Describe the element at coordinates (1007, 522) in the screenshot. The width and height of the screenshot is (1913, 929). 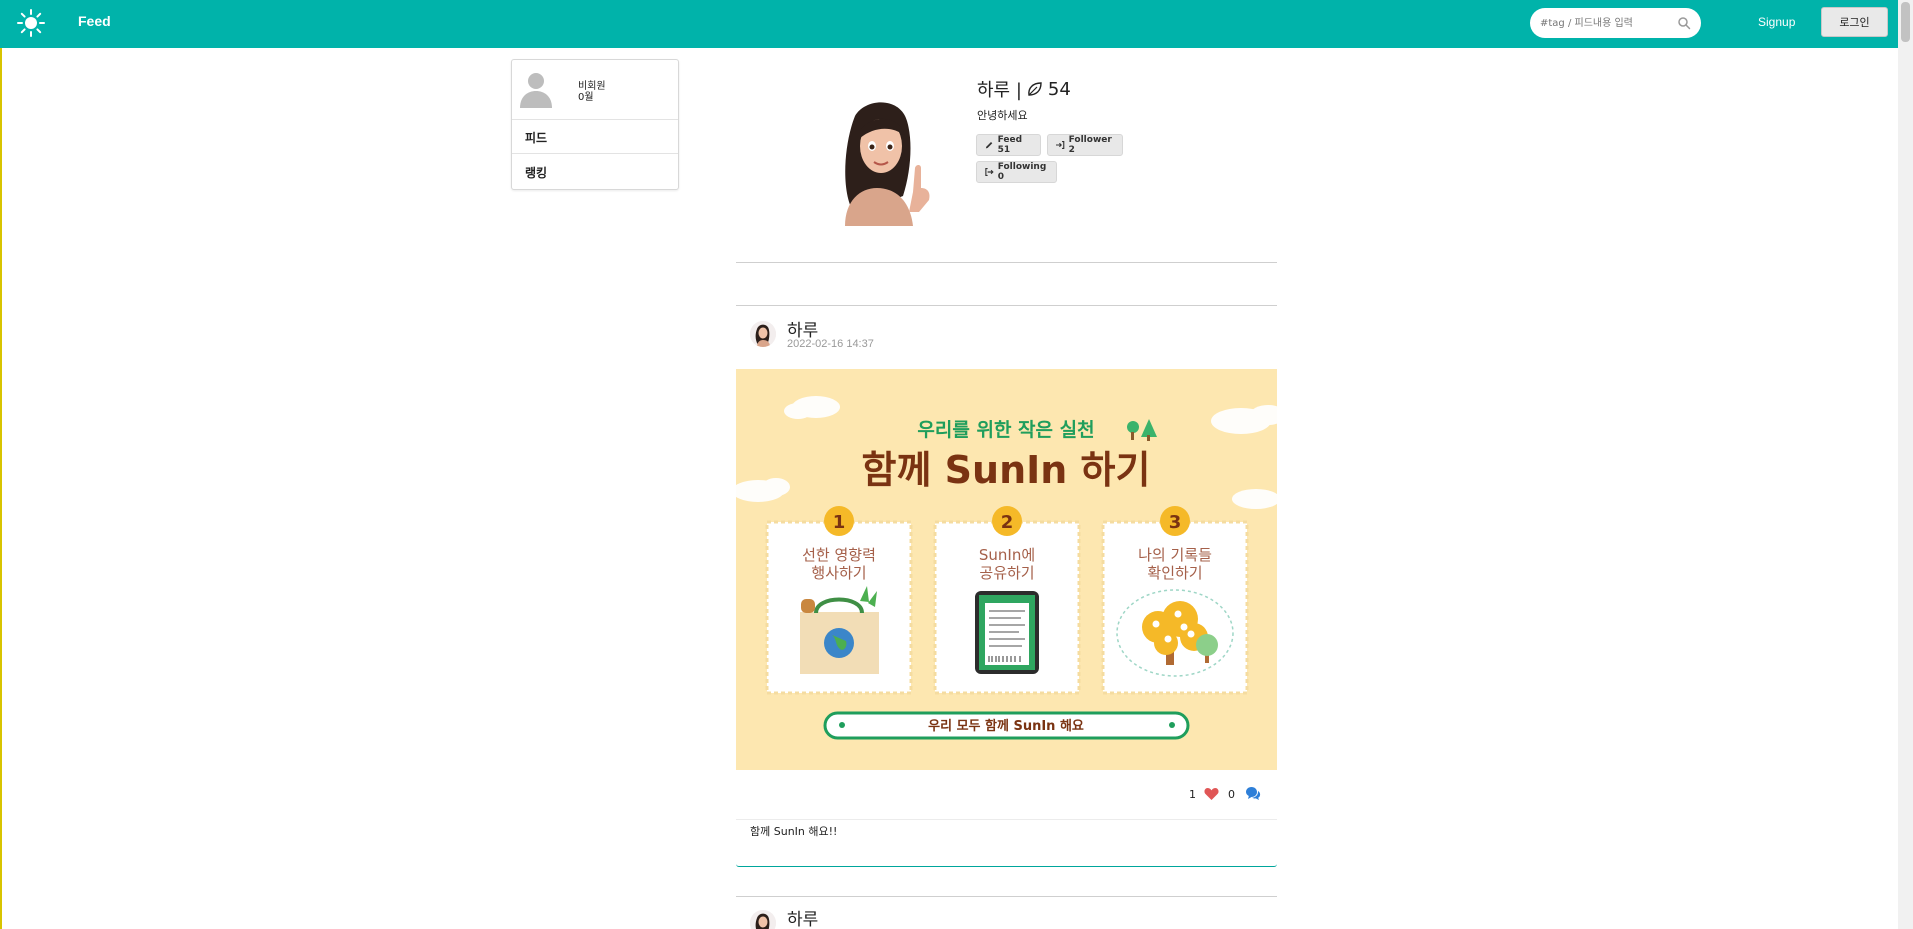
I see `step-2-number: 2` at that location.